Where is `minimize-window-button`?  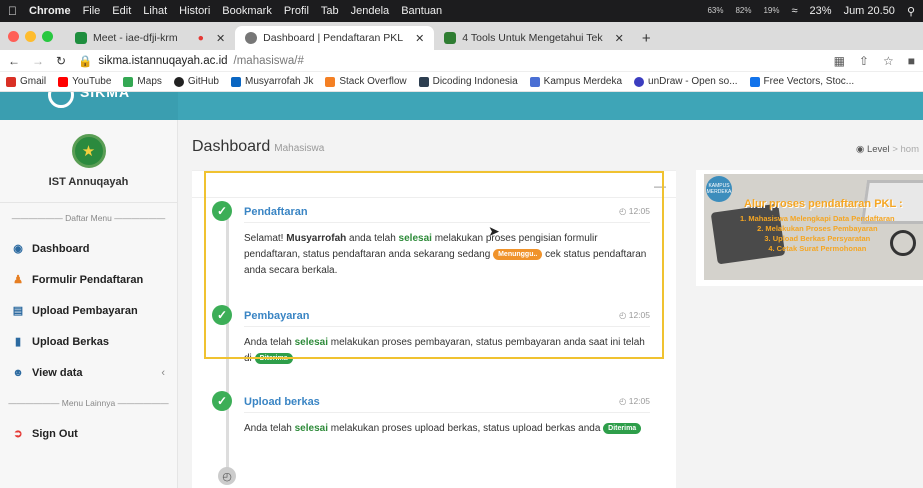
minimize-window-button is located at coordinates (30, 36).